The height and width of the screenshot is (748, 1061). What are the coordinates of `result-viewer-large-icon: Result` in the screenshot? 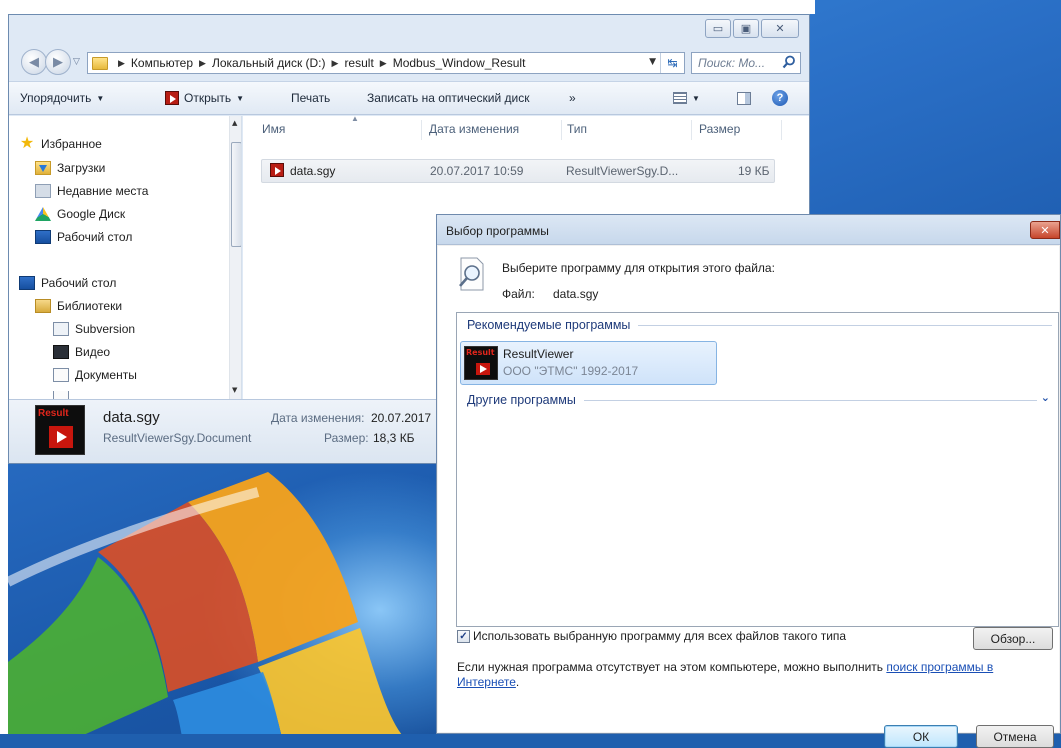 It's located at (60, 430).